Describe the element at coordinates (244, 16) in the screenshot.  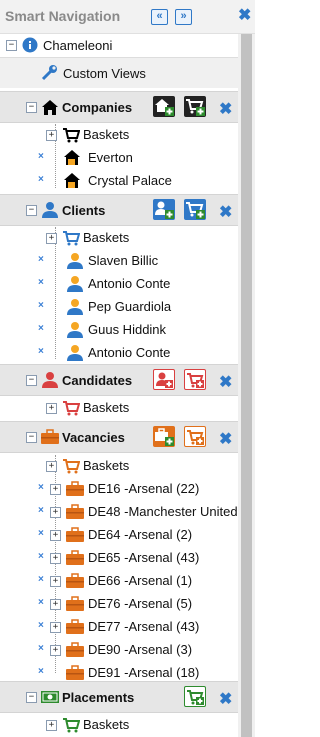
I see `close-panel-button: ✖` at that location.